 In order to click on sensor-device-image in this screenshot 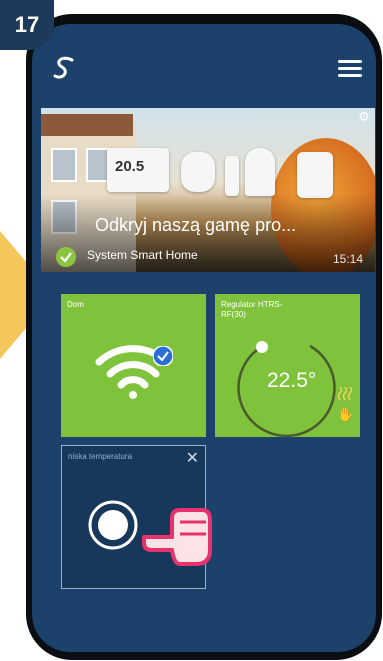, I will do `click(198, 172)`.